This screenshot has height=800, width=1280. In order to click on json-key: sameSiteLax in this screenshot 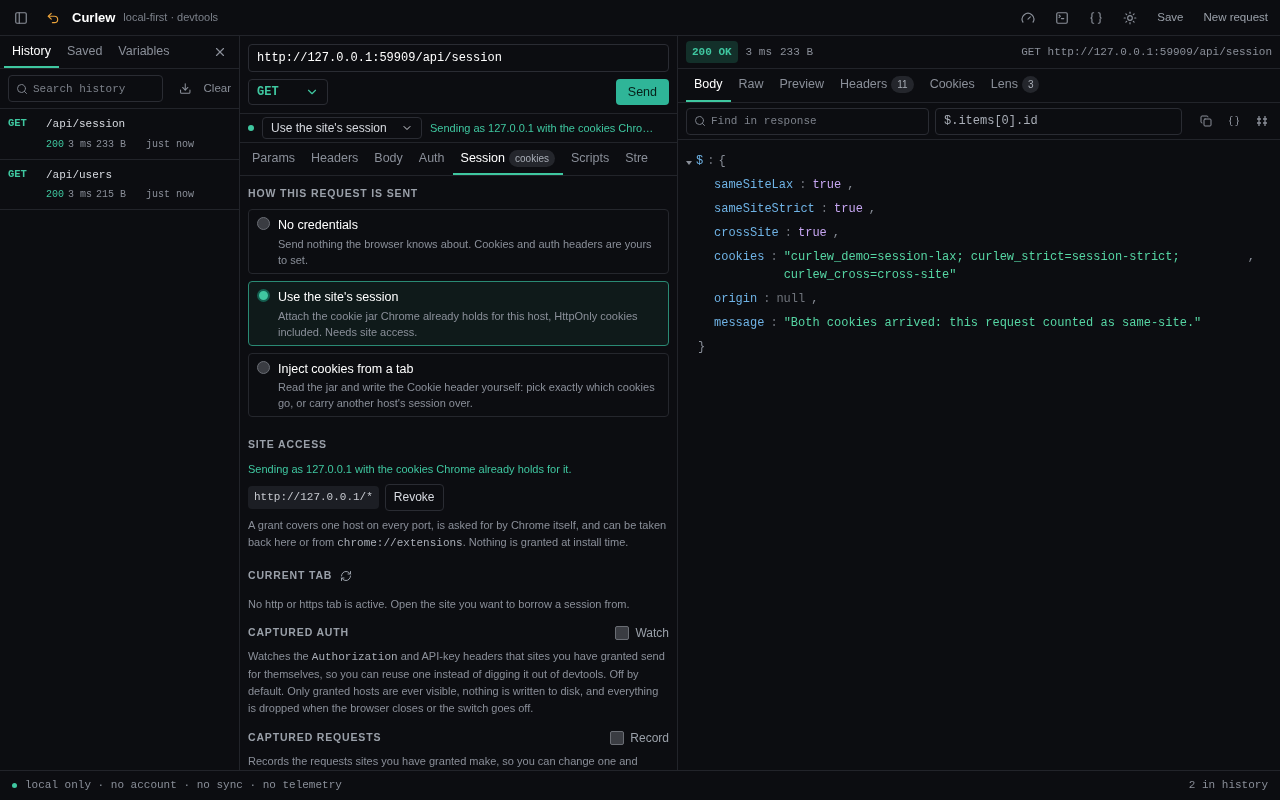, I will do `click(754, 185)`.